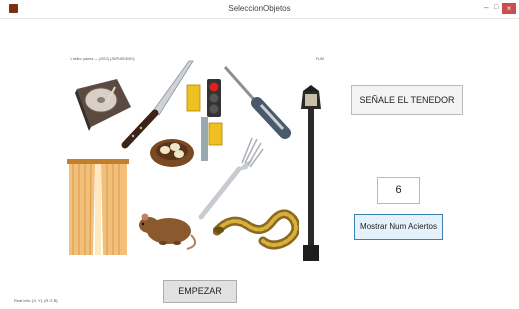  I want to click on hits-count-field: 6, so click(398, 190).